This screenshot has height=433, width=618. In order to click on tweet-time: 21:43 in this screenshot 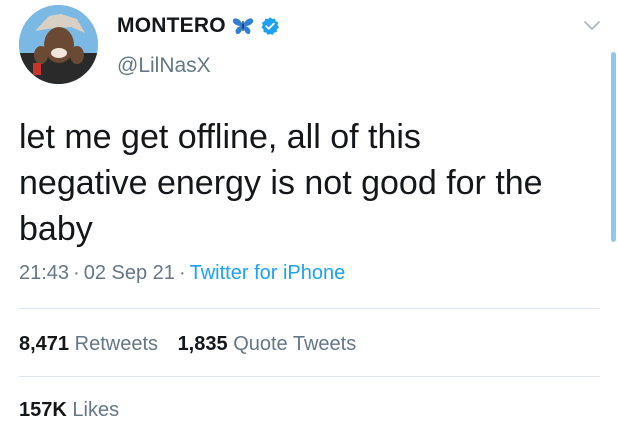, I will do `click(44, 273)`.